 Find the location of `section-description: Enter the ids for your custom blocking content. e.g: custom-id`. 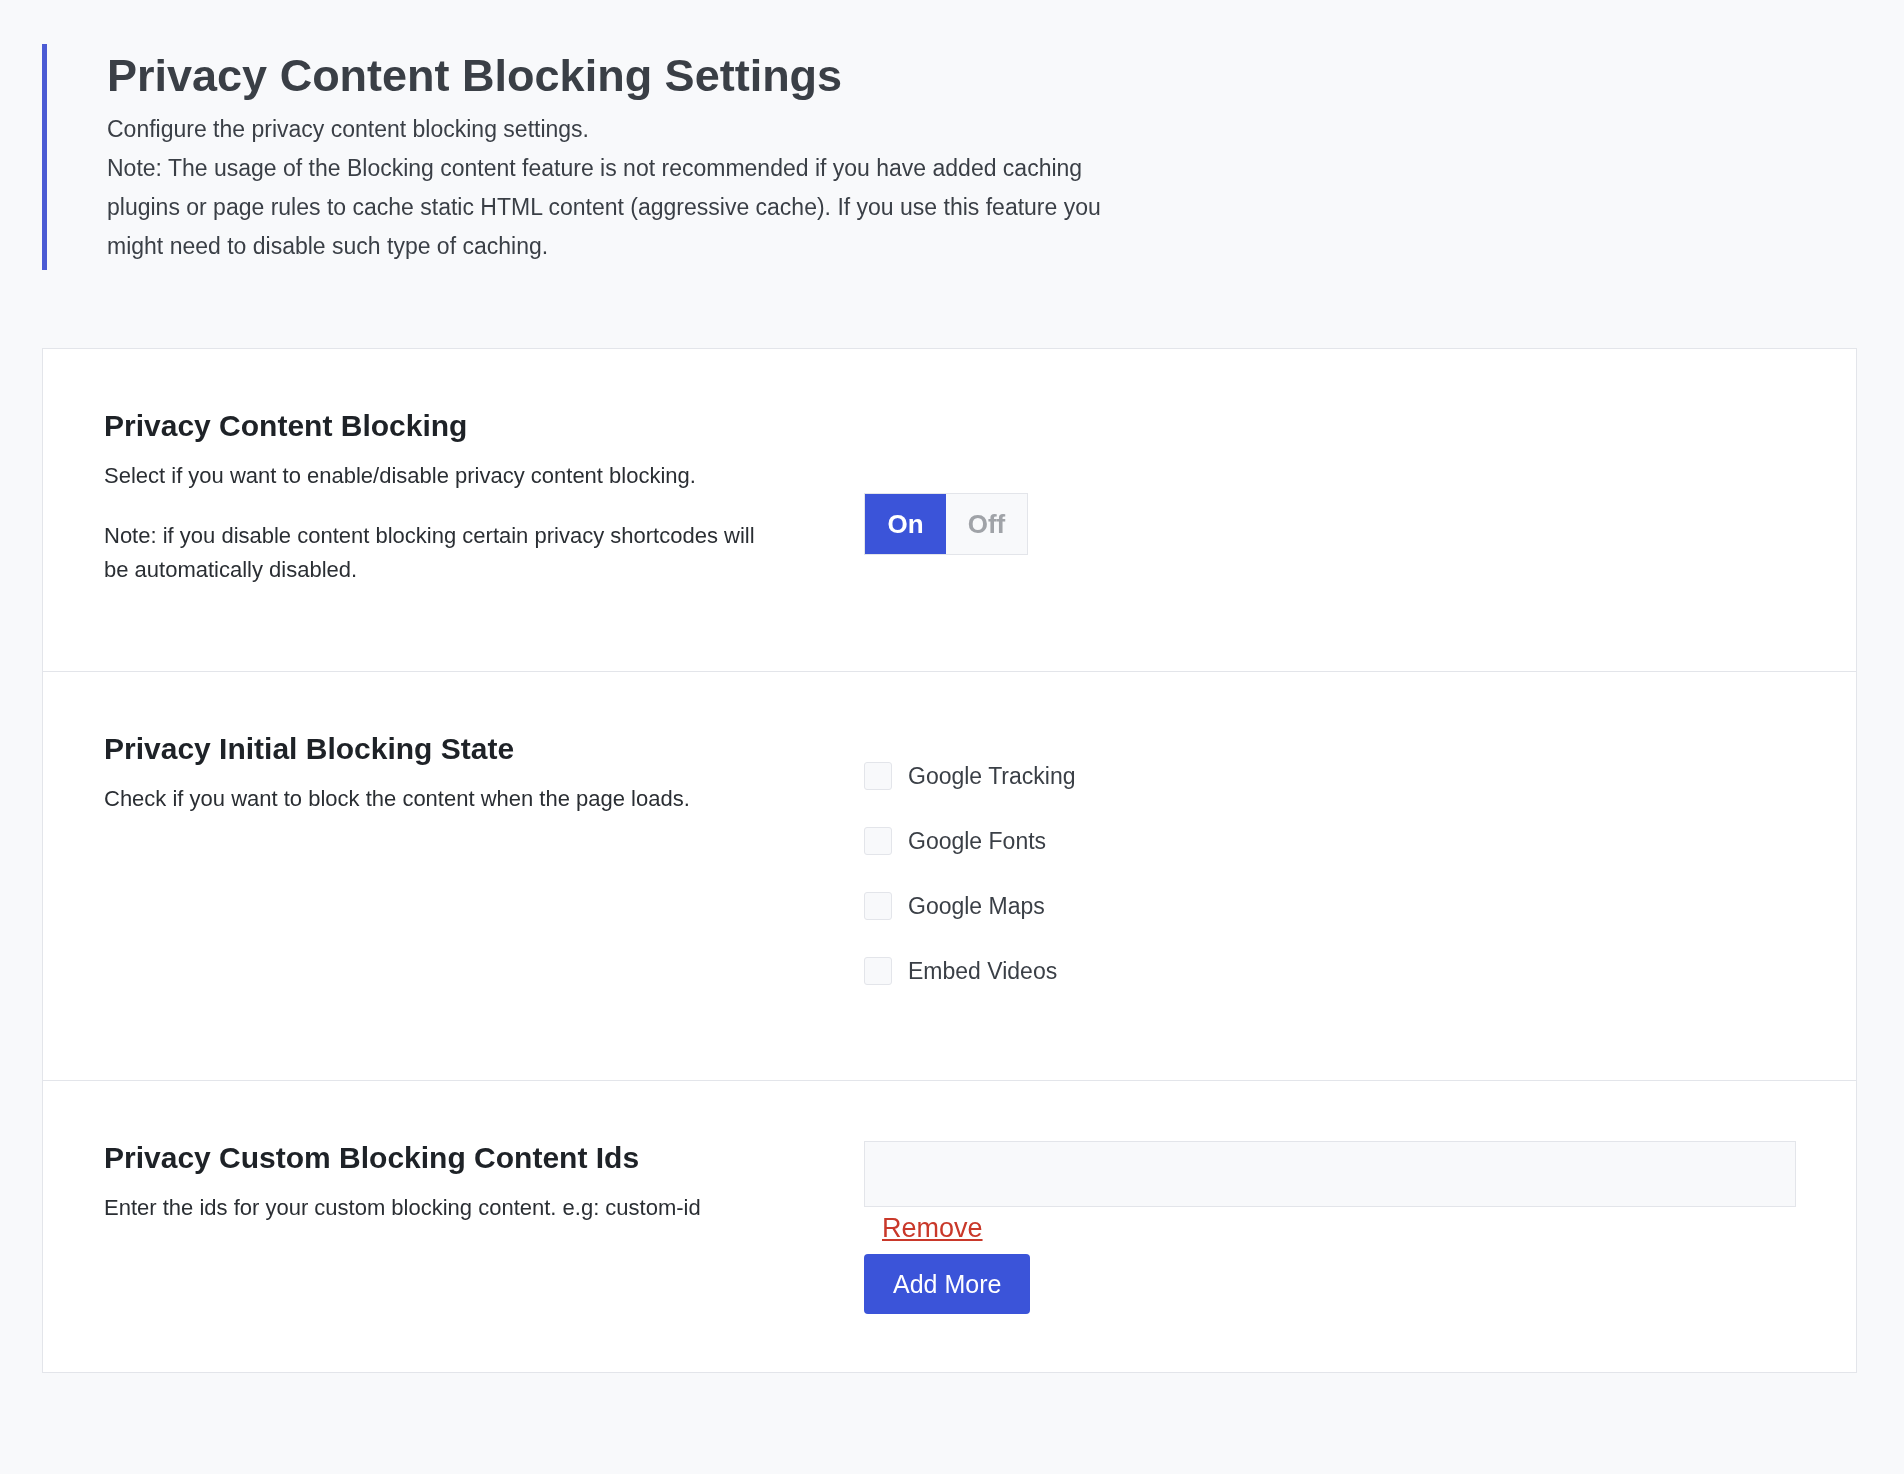

section-description: Enter the ids for your custom blocking content. e.g: custom-id is located at coordinates (403, 1208).